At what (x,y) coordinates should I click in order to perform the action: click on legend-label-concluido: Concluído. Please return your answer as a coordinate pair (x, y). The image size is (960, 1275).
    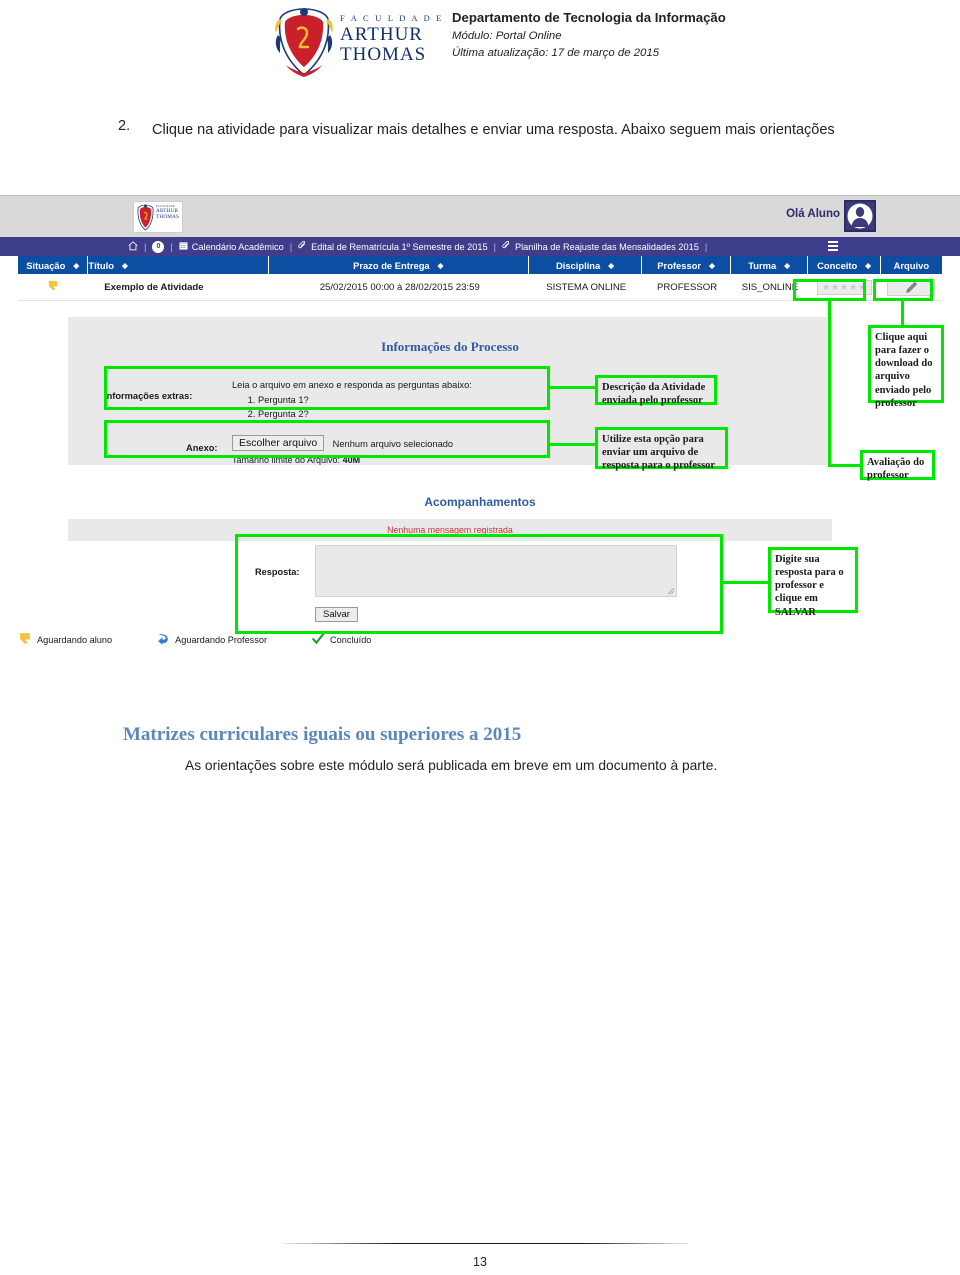
    Looking at the image, I should click on (351, 640).